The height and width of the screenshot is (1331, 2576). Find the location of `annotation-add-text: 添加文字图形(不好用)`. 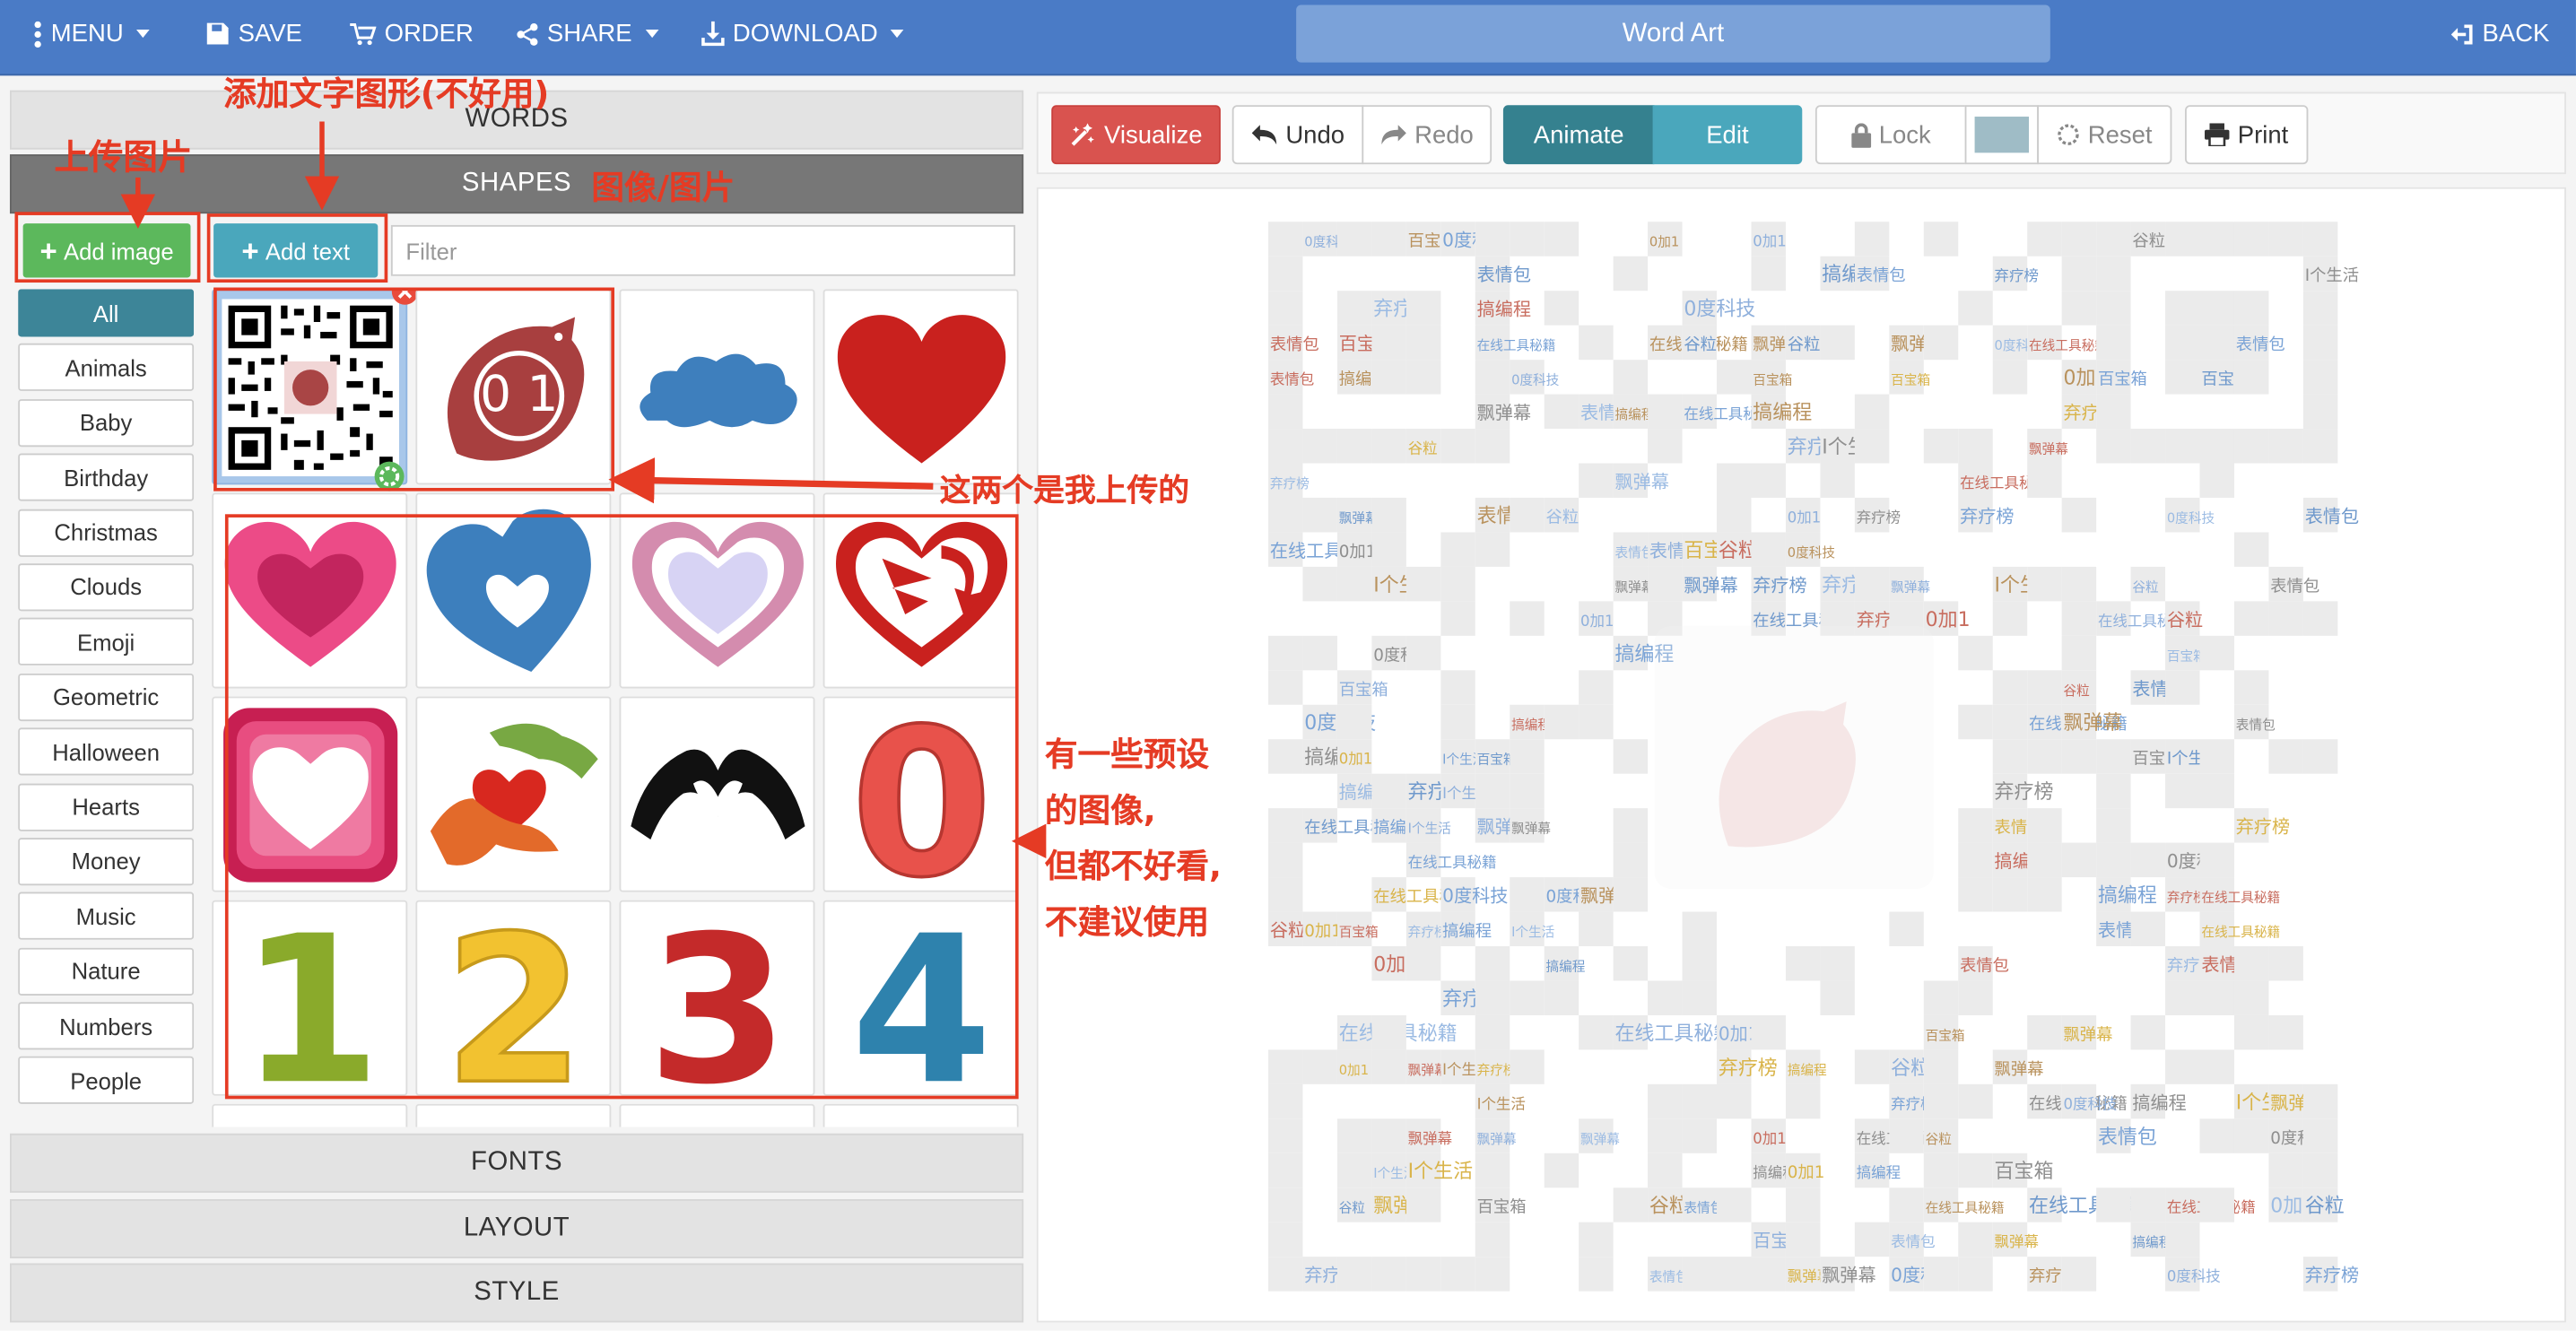

annotation-add-text: 添加文字图形(不好用) is located at coordinates (386, 94).